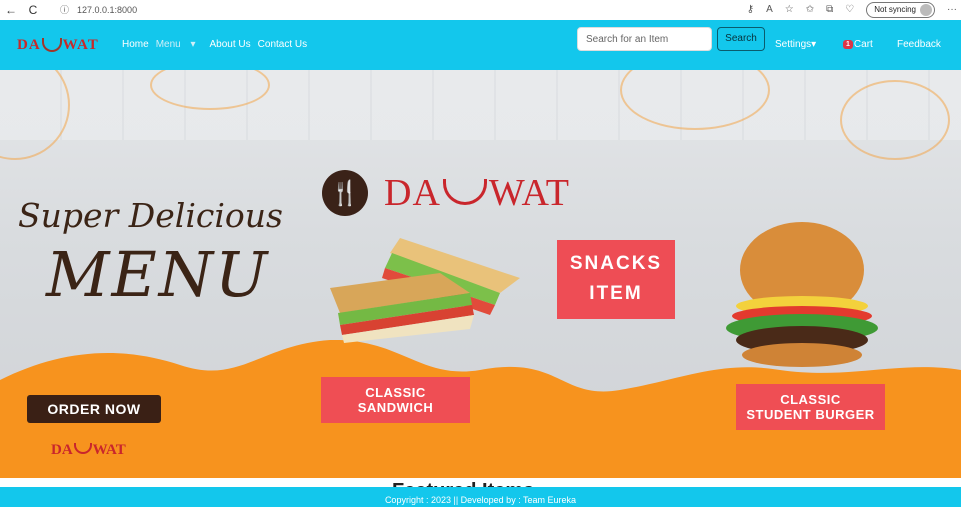  What do you see at coordinates (810, 9) in the screenshot?
I see `favorites-icon: ✩` at bounding box center [810, 9].